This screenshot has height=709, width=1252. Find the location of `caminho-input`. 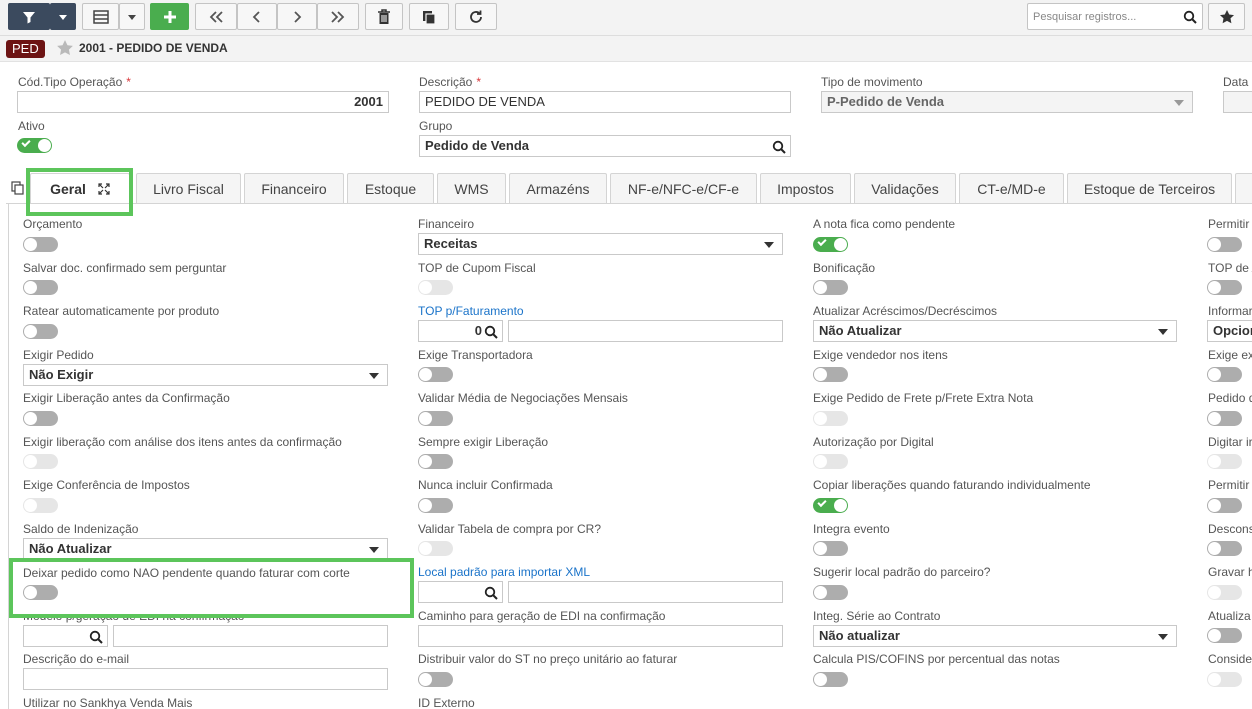

caminho-input is located at coordinates (600, 636).